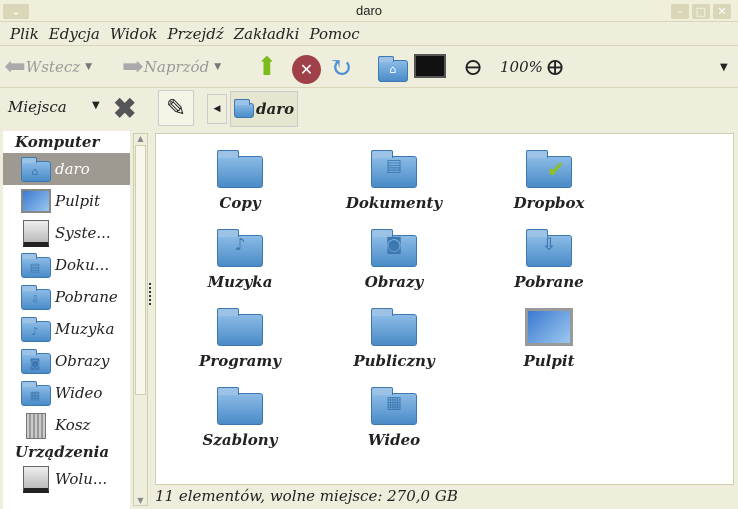 This screenshot has width=738, height=509. I want to click on scroll-down-icon: ▼, so click(140, 500).